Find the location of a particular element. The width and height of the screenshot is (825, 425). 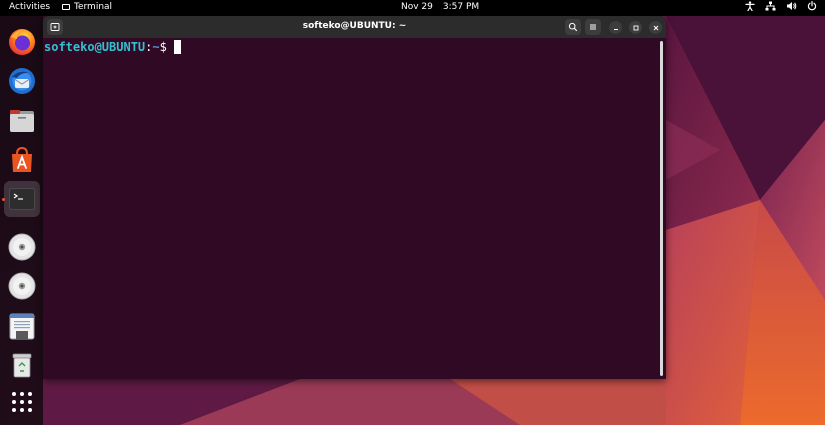

app-menu: Terminal is located at coordinates (87, 7).